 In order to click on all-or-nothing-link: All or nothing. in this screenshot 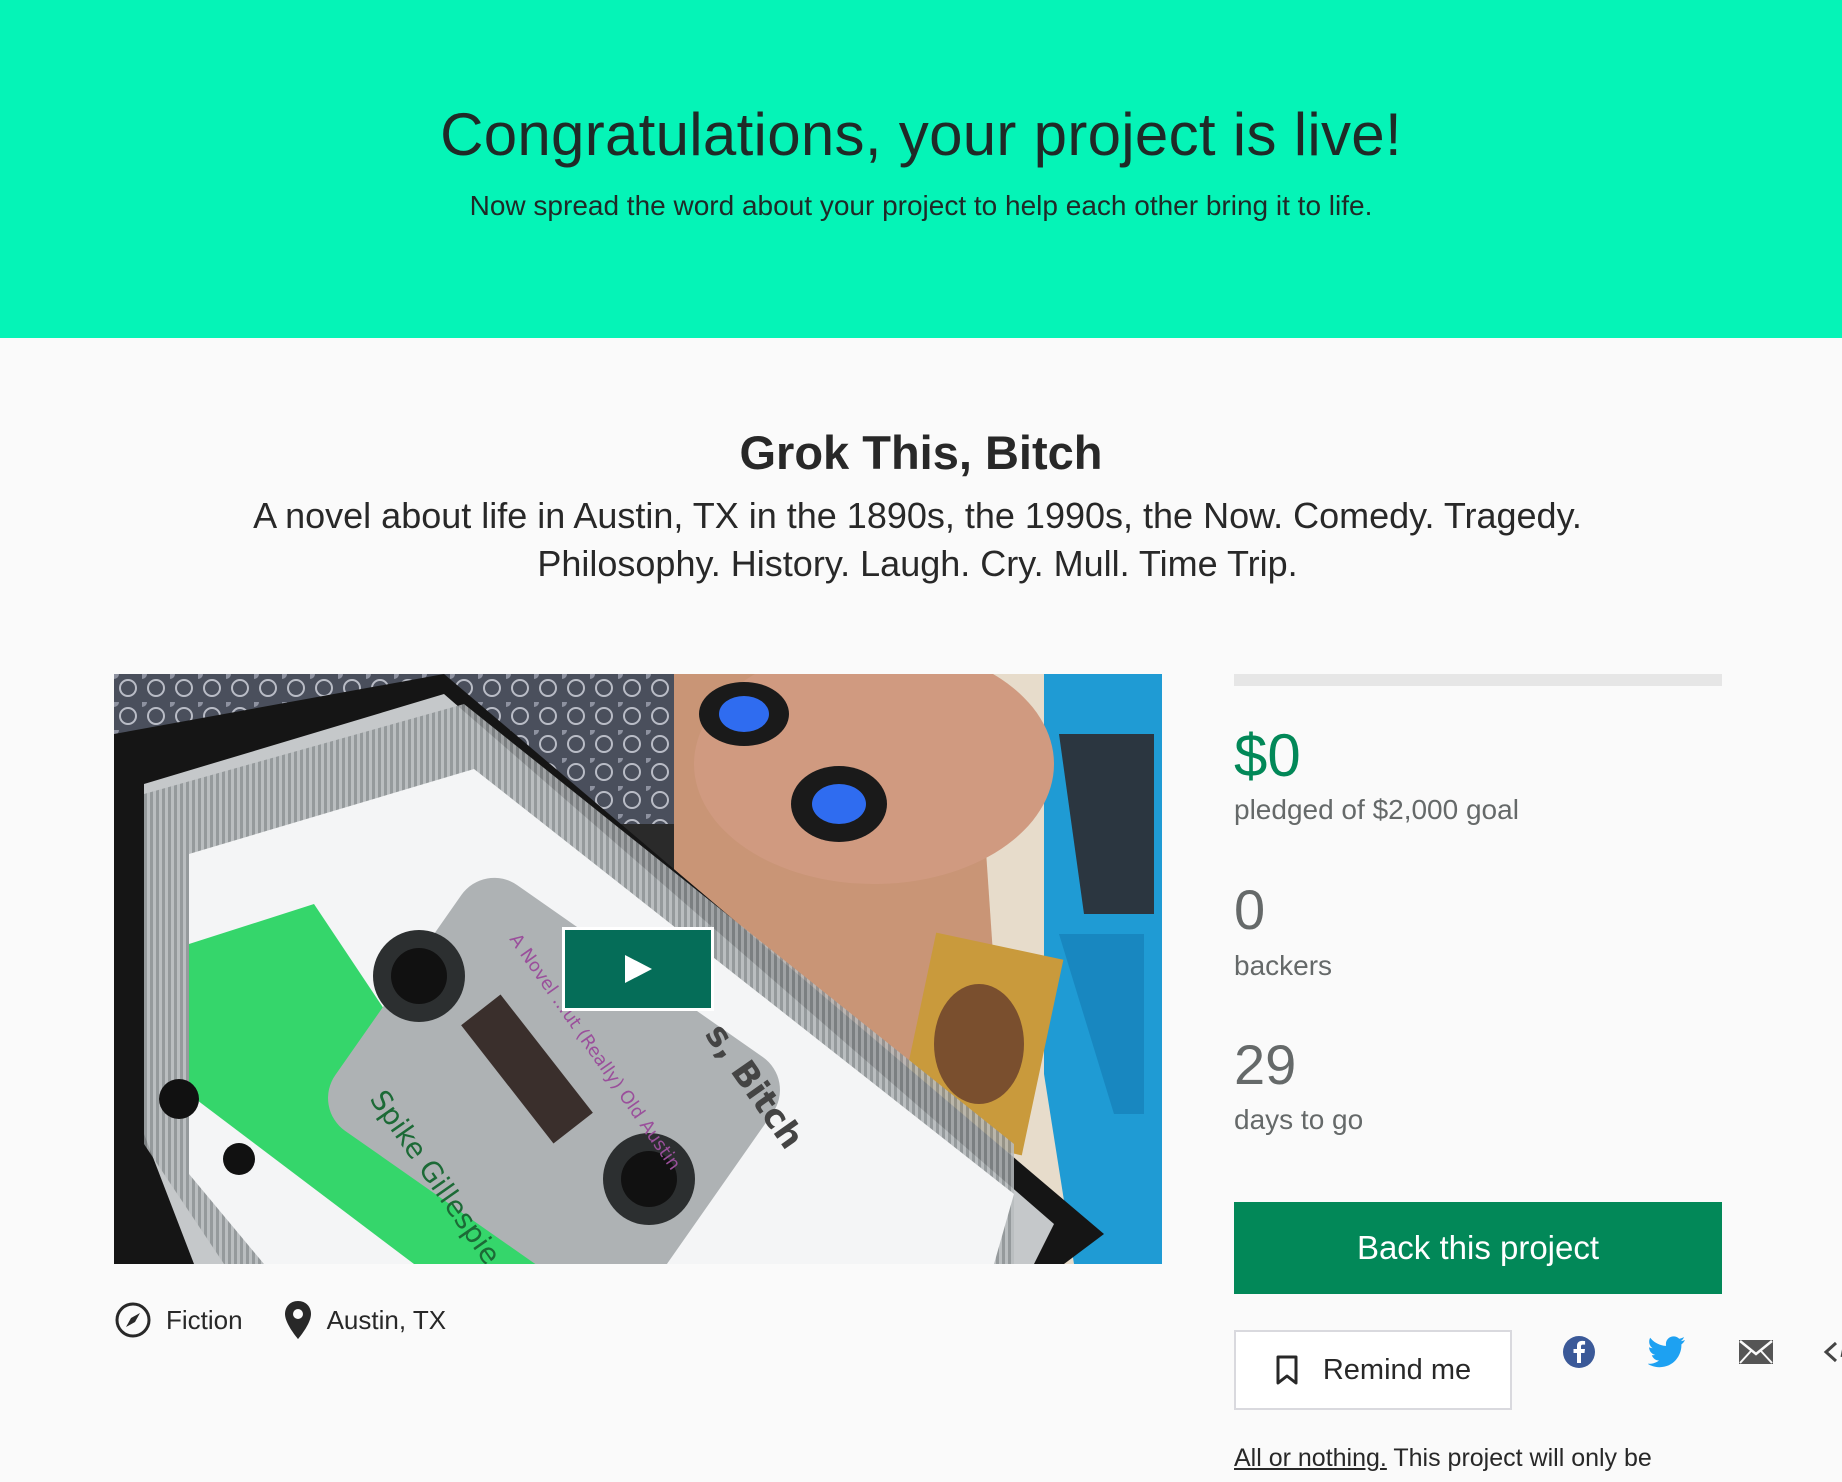, I will do `click(1310, 1458)`.